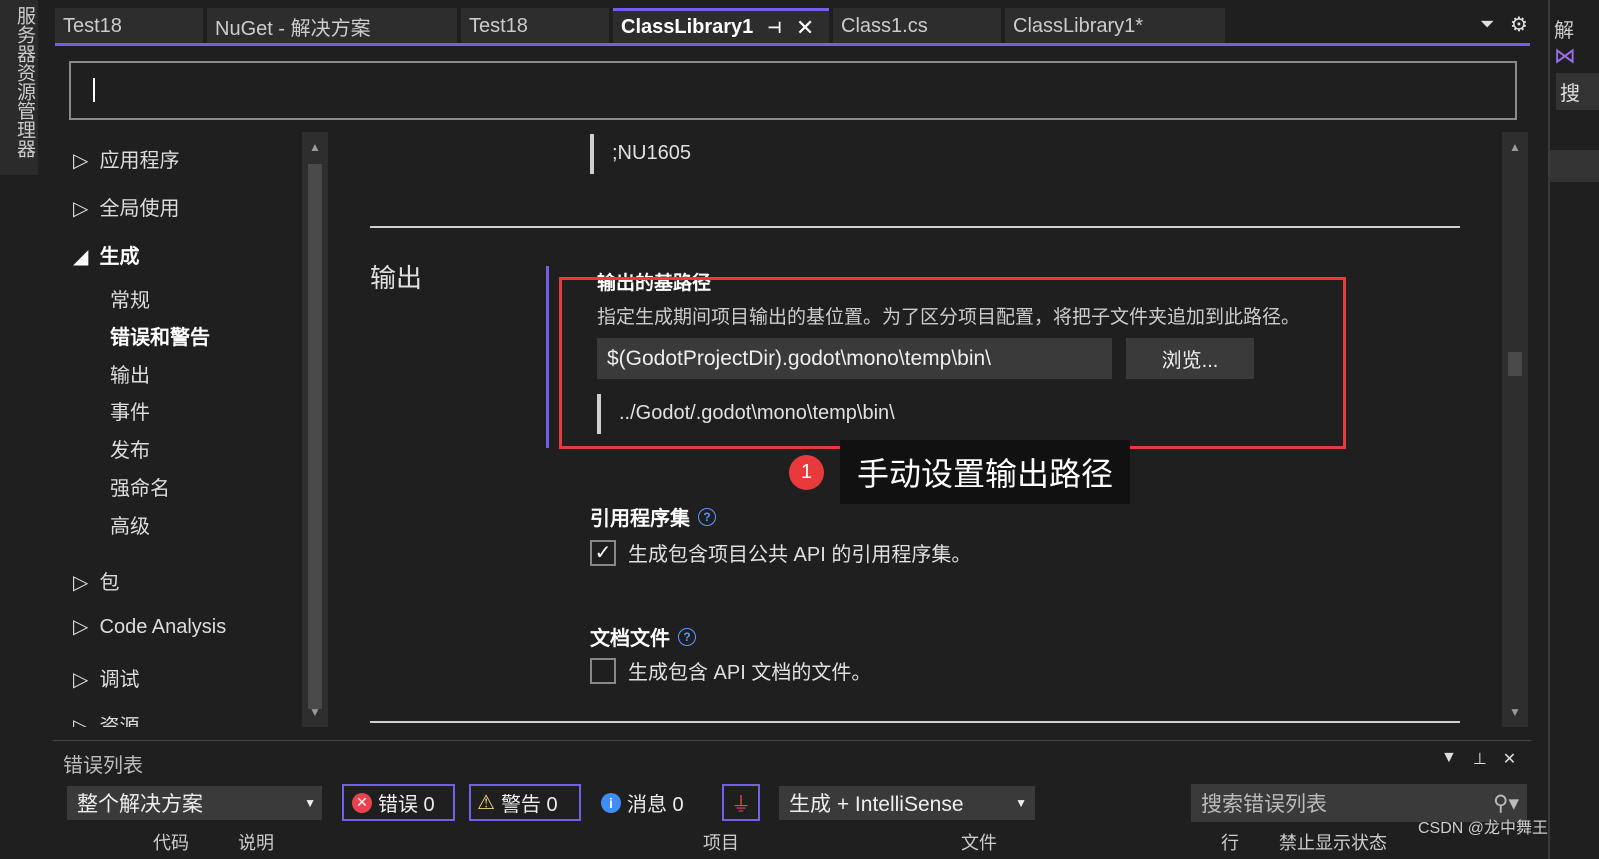 The image size is (1599, 859). Describe the element at coordinates (793, 90) in the screenshot. I see `settings-search-input` at that location.